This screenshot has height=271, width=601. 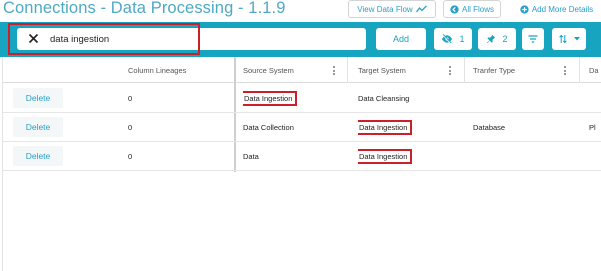 What do you see at coordinates (382, 70) in the screenshot?
I see `column-header-target-system: Target System` at bounding box center [382, 70].